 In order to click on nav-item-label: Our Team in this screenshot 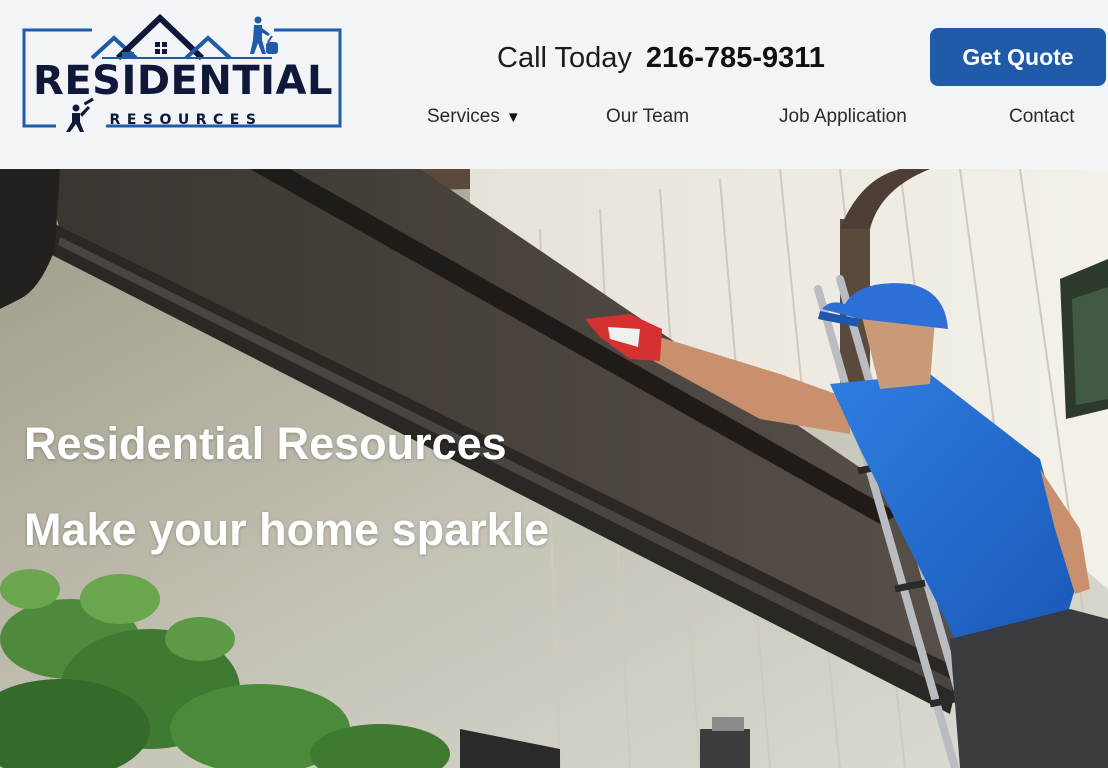, I will do `click(648, 116)`.